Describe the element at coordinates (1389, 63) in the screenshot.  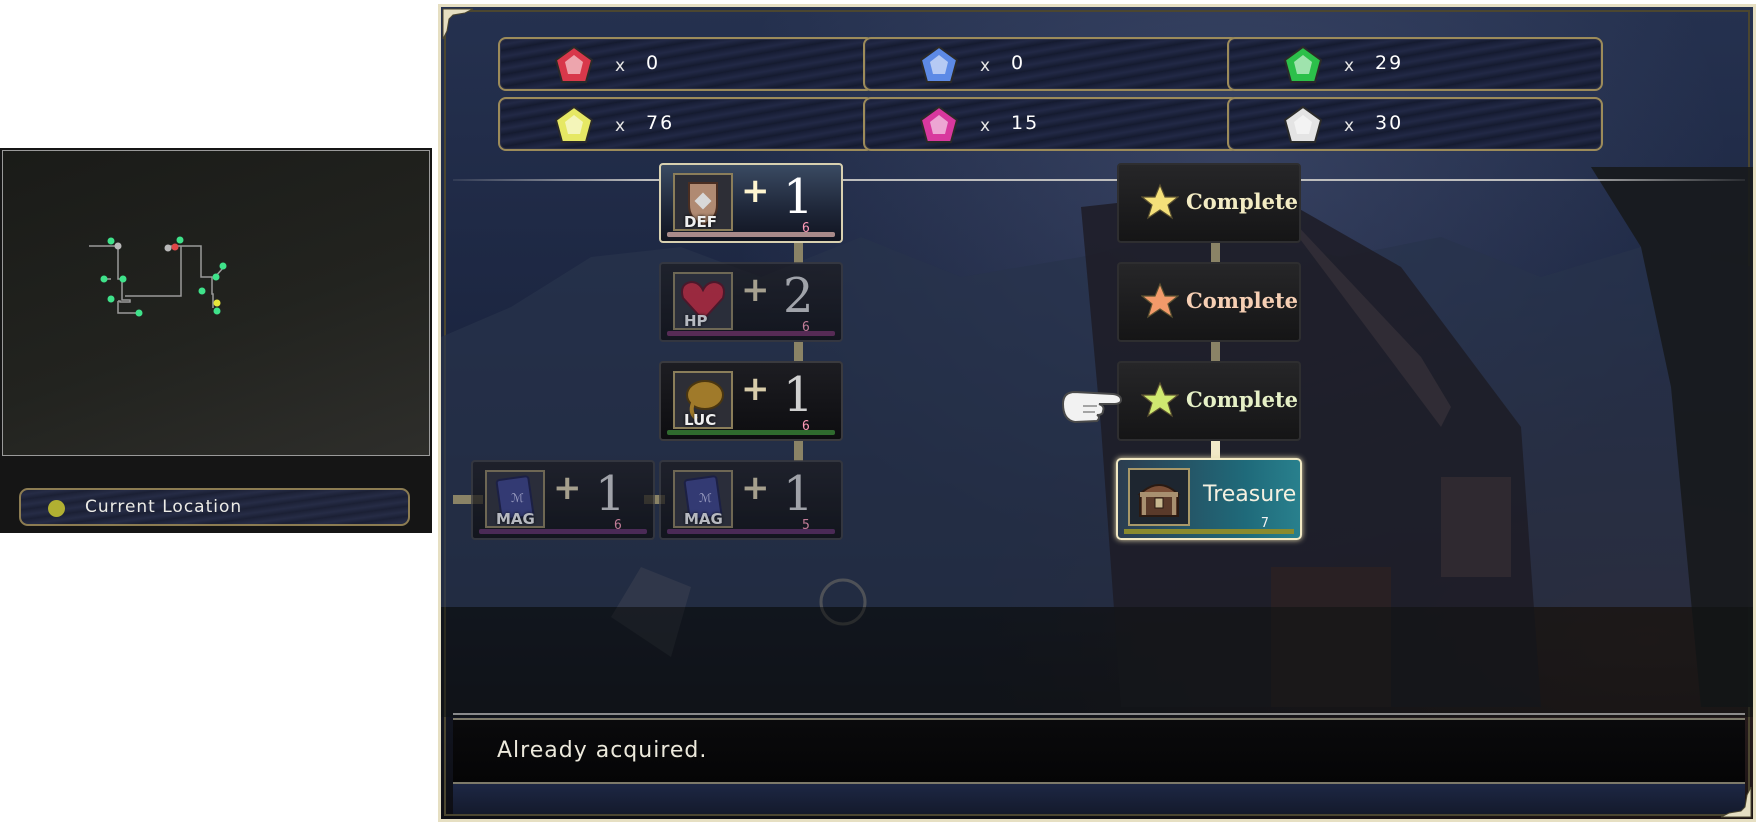
I see `crystal-count: 29` at that location.